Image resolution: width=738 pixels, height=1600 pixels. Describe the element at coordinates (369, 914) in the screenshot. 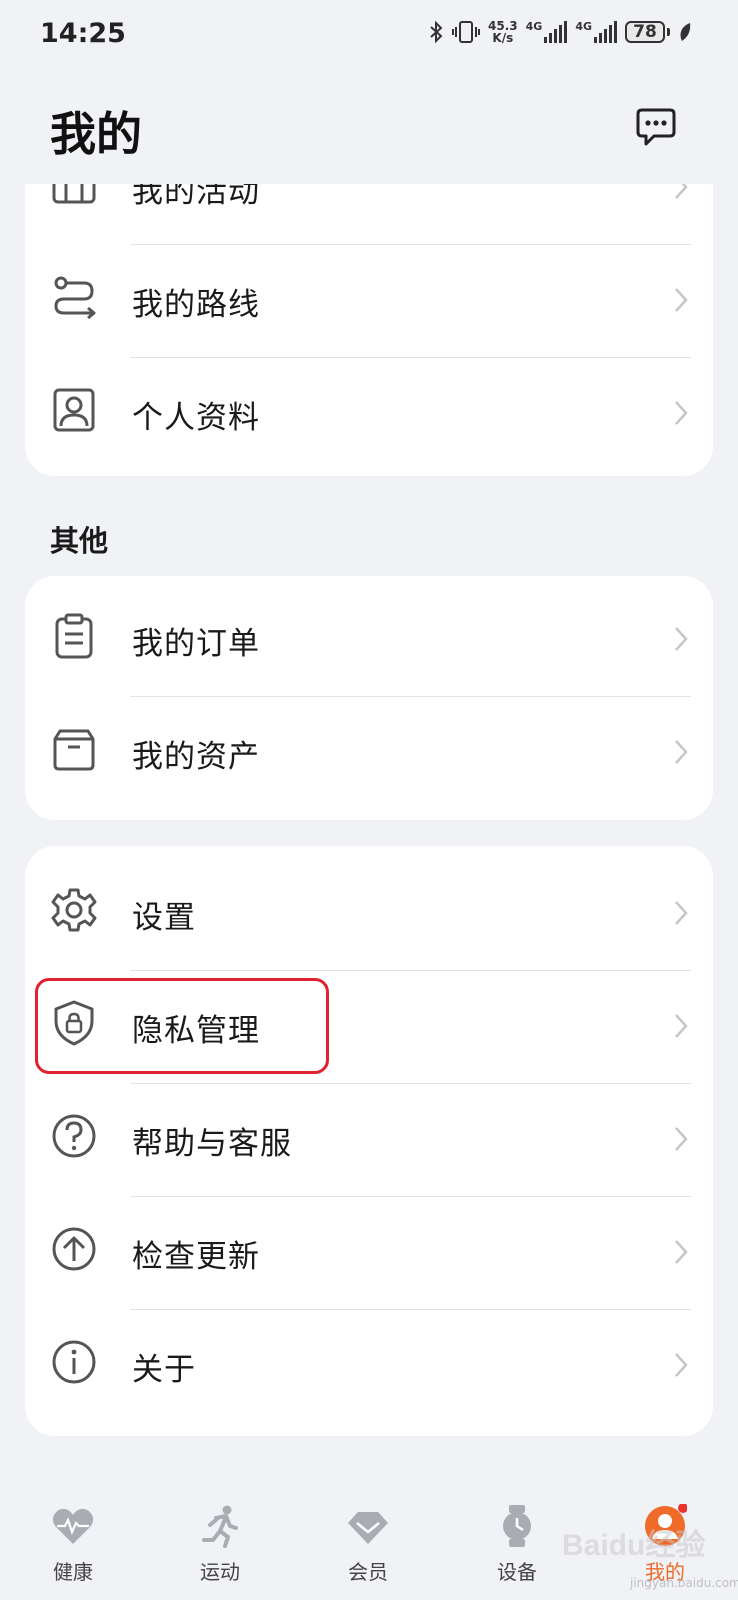

I see `menu-item-settings: 设置` at that location.